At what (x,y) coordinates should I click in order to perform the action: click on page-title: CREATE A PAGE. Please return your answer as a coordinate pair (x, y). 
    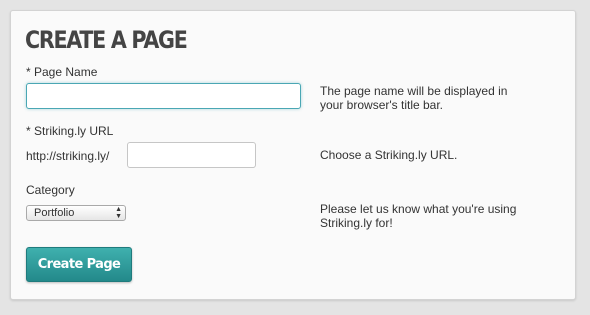
    Looking at the image, I should click on (106, 40).